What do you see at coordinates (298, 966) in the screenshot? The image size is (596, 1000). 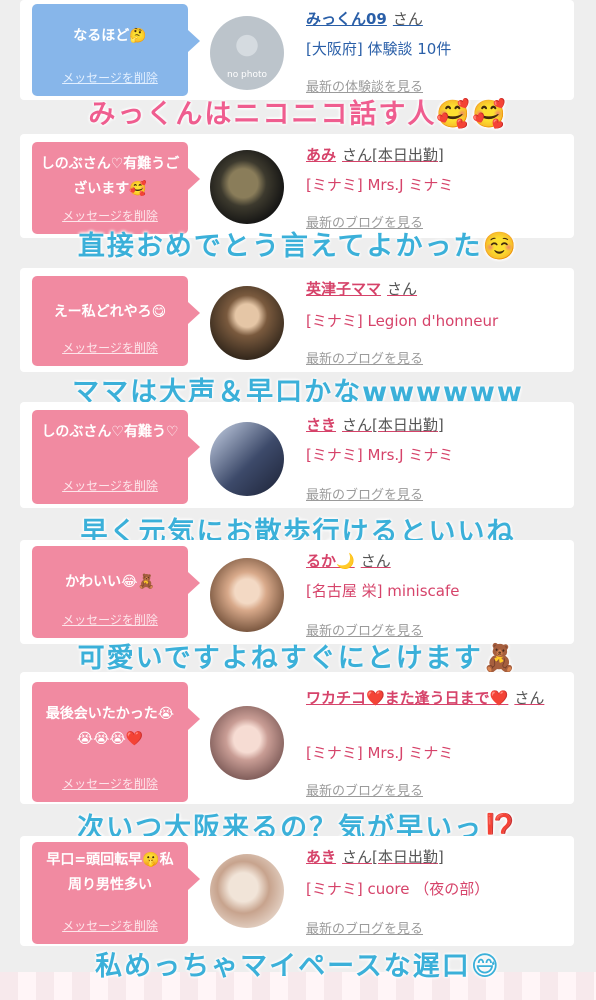 I see `handwritten-caption: 私めっちゃマイペースな遅口😅` at bounding box center [298, 966].